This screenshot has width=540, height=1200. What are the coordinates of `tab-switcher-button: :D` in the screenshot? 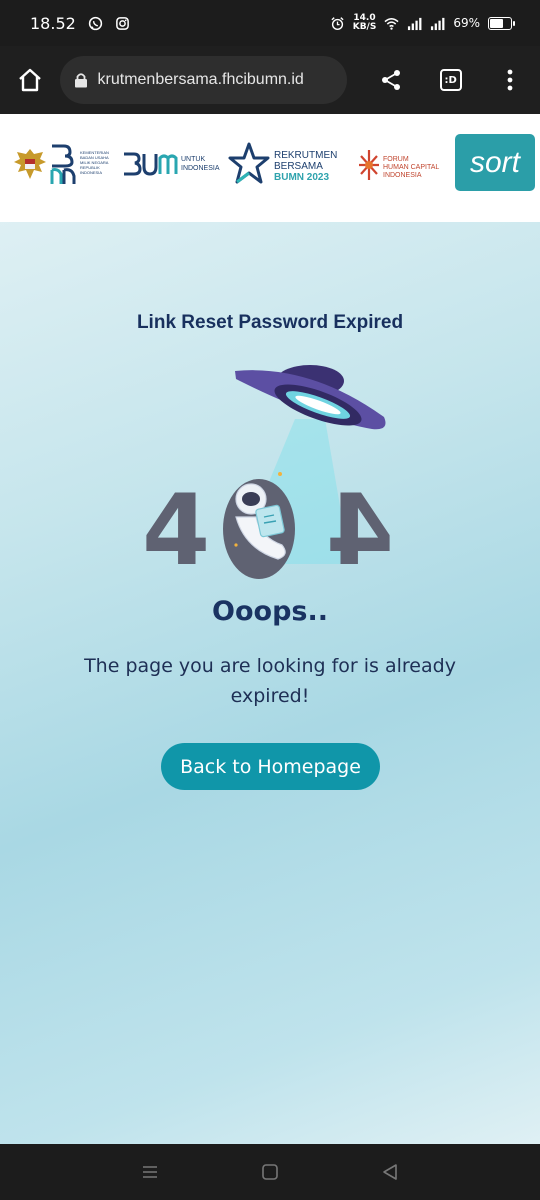 It's located at (451, 80).